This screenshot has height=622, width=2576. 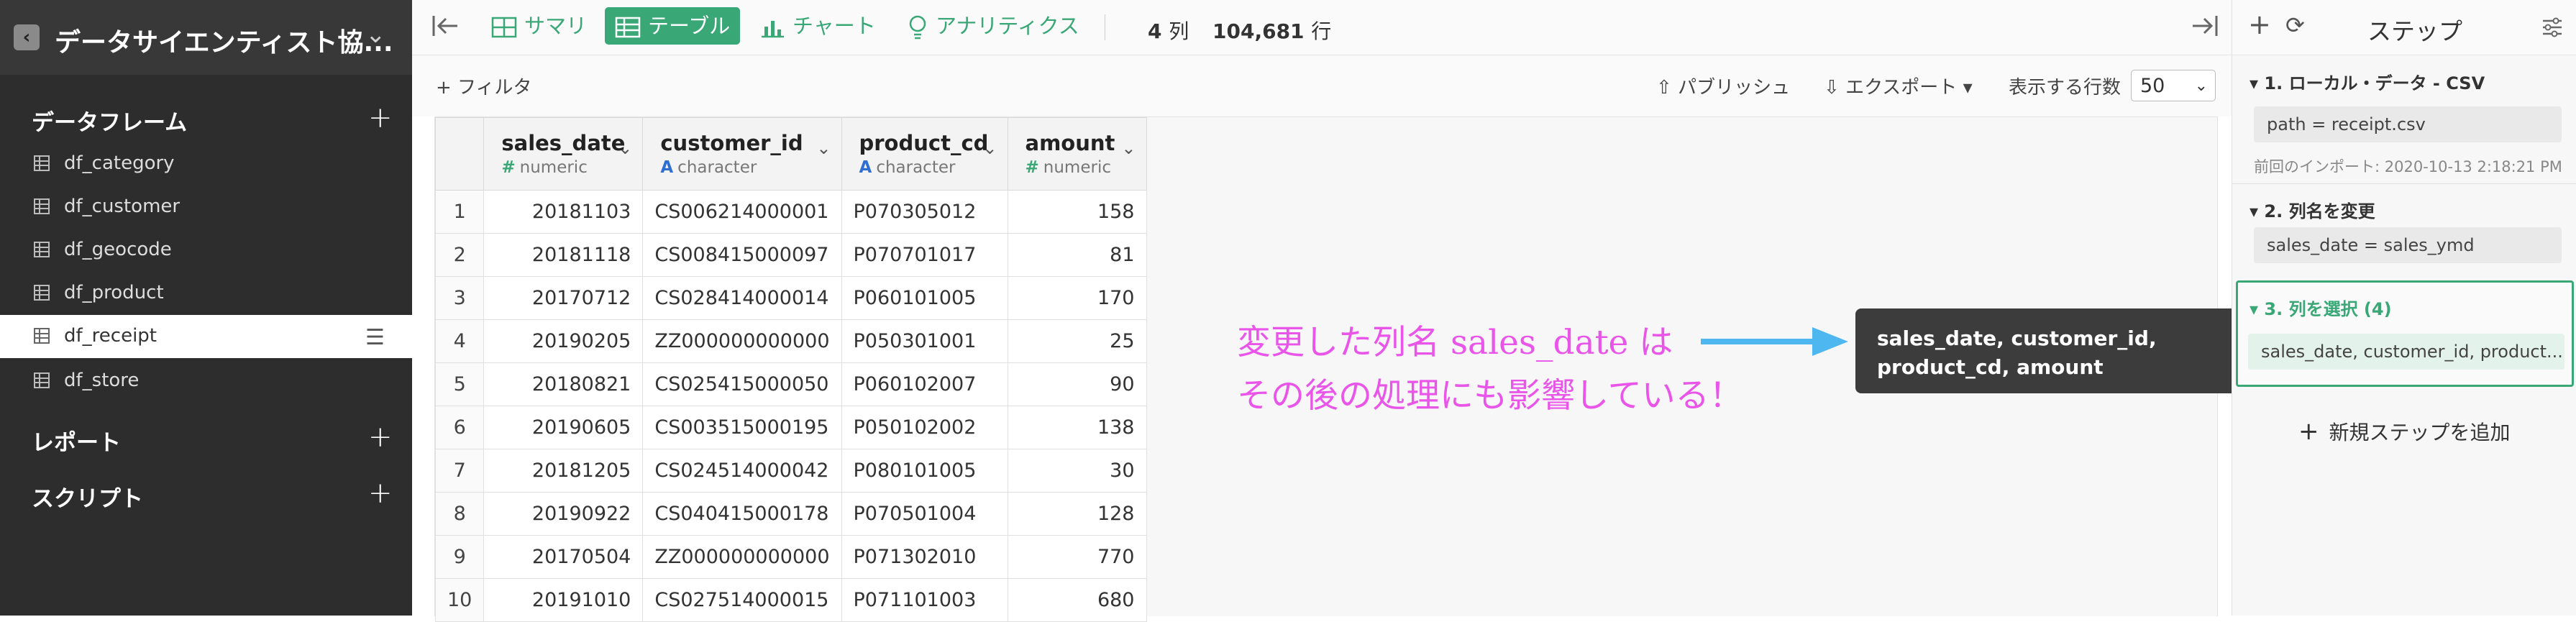 What do you see at coordinates (563, 212) in the screenshot?
I see `table-cell: 20181103` at bounding box center [563, 212].